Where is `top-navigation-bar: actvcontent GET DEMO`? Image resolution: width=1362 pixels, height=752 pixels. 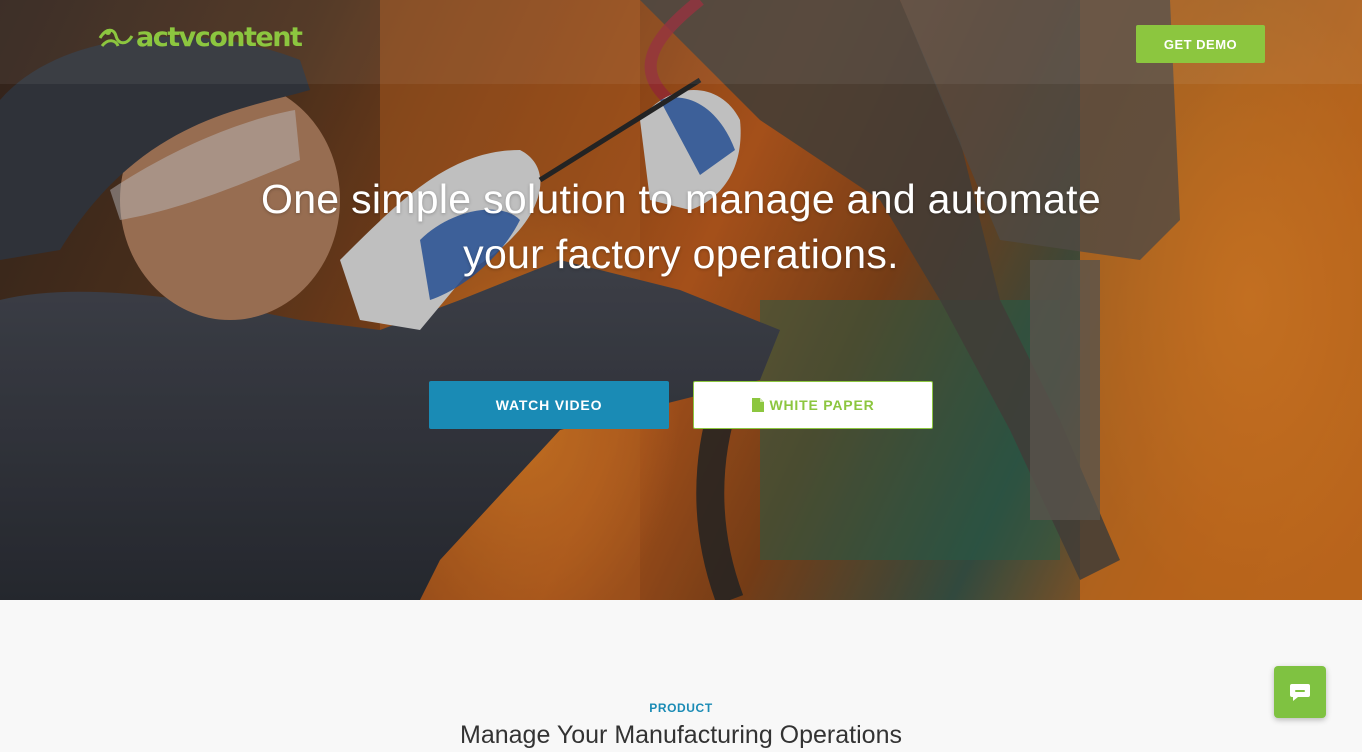
top-navigation-bar: actvcontent GET DEMO is located at coordinates (681, 42).